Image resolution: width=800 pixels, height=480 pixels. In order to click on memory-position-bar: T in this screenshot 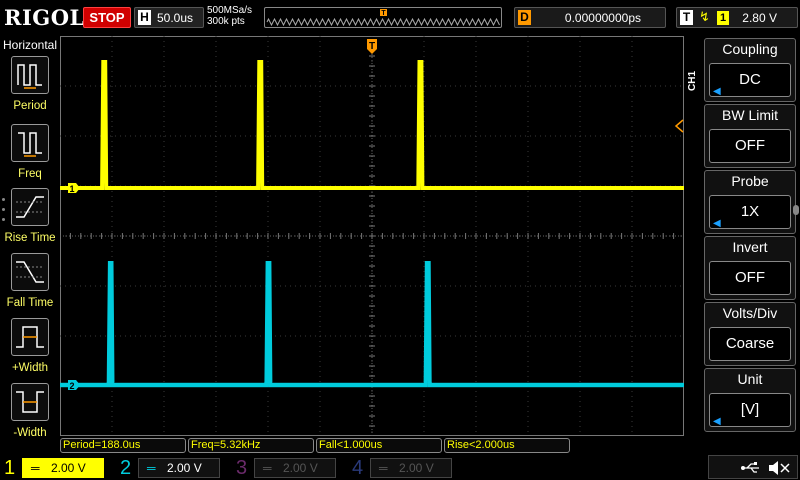, I will do `click(383, 17)`.